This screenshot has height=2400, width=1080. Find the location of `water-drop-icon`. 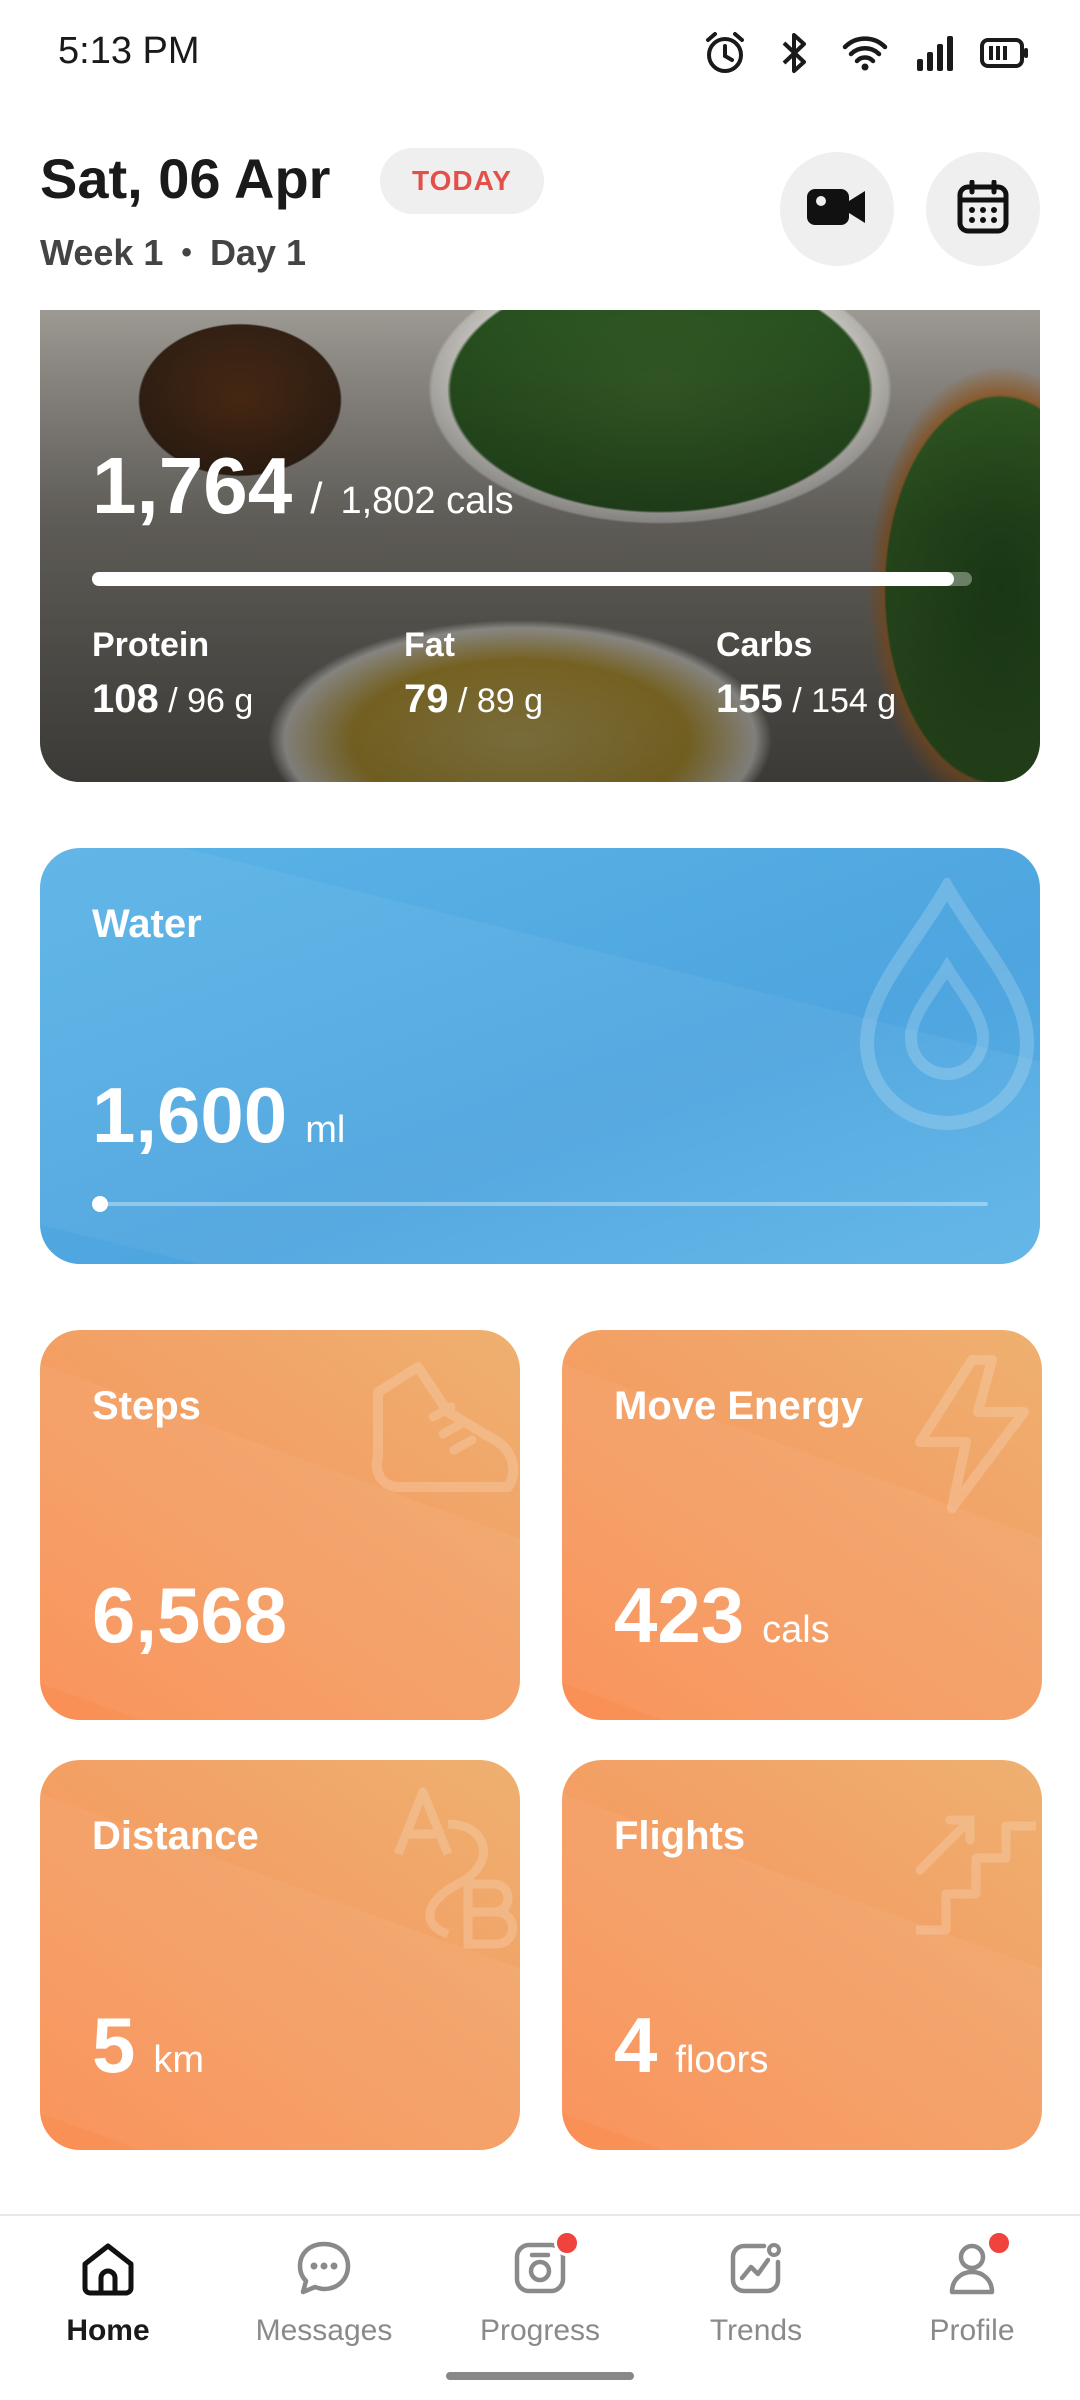

water-drop-icon is located at coordinates (946, 1008).